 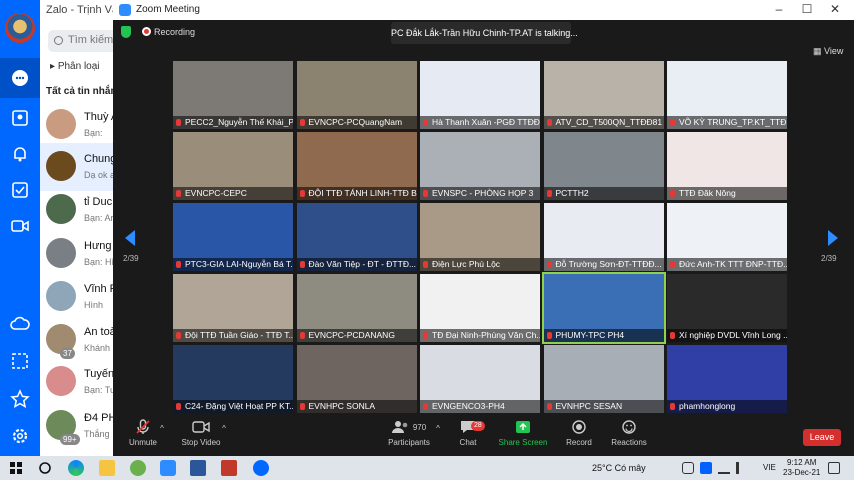 I want to click on screenshot-icon, so click(x=20, y=361).